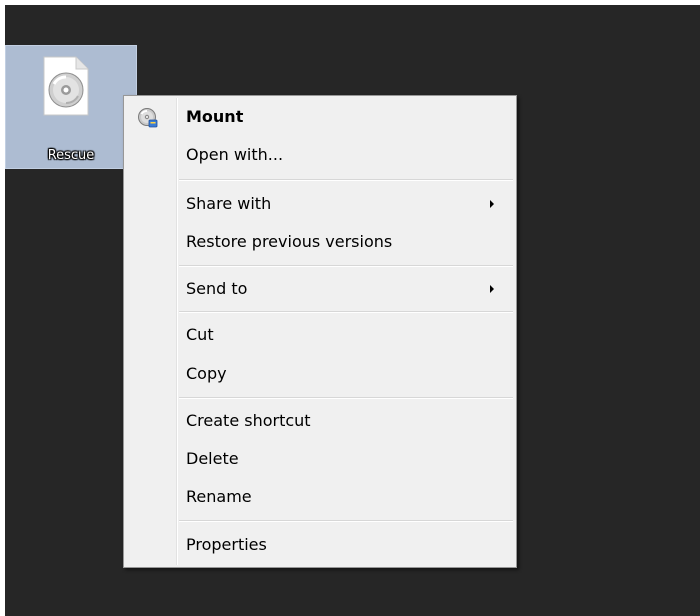 The height and width of the screenshot is (616, 700). I want to click on menu-item-label: Delete, so click(212, 458).